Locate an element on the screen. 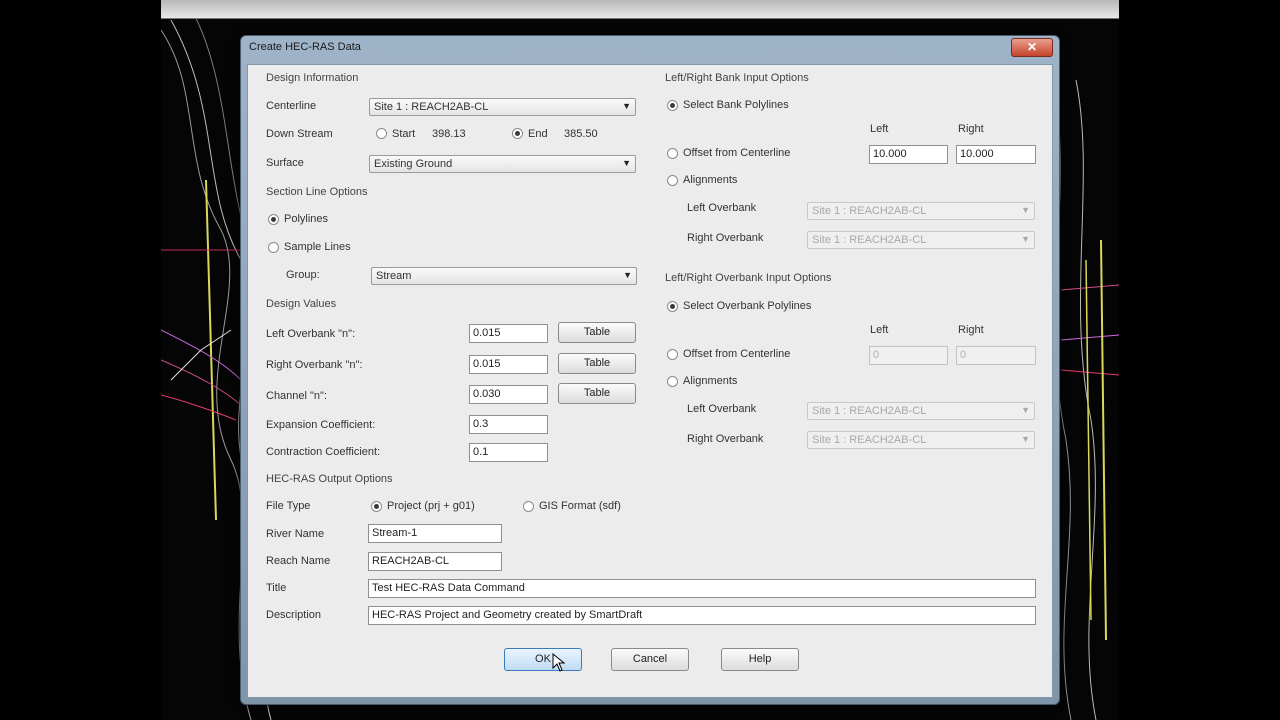 This screenshot has width=1280, height=720. overbank-offset-label: Offset from Centerline is located at coordinates (737, 354).